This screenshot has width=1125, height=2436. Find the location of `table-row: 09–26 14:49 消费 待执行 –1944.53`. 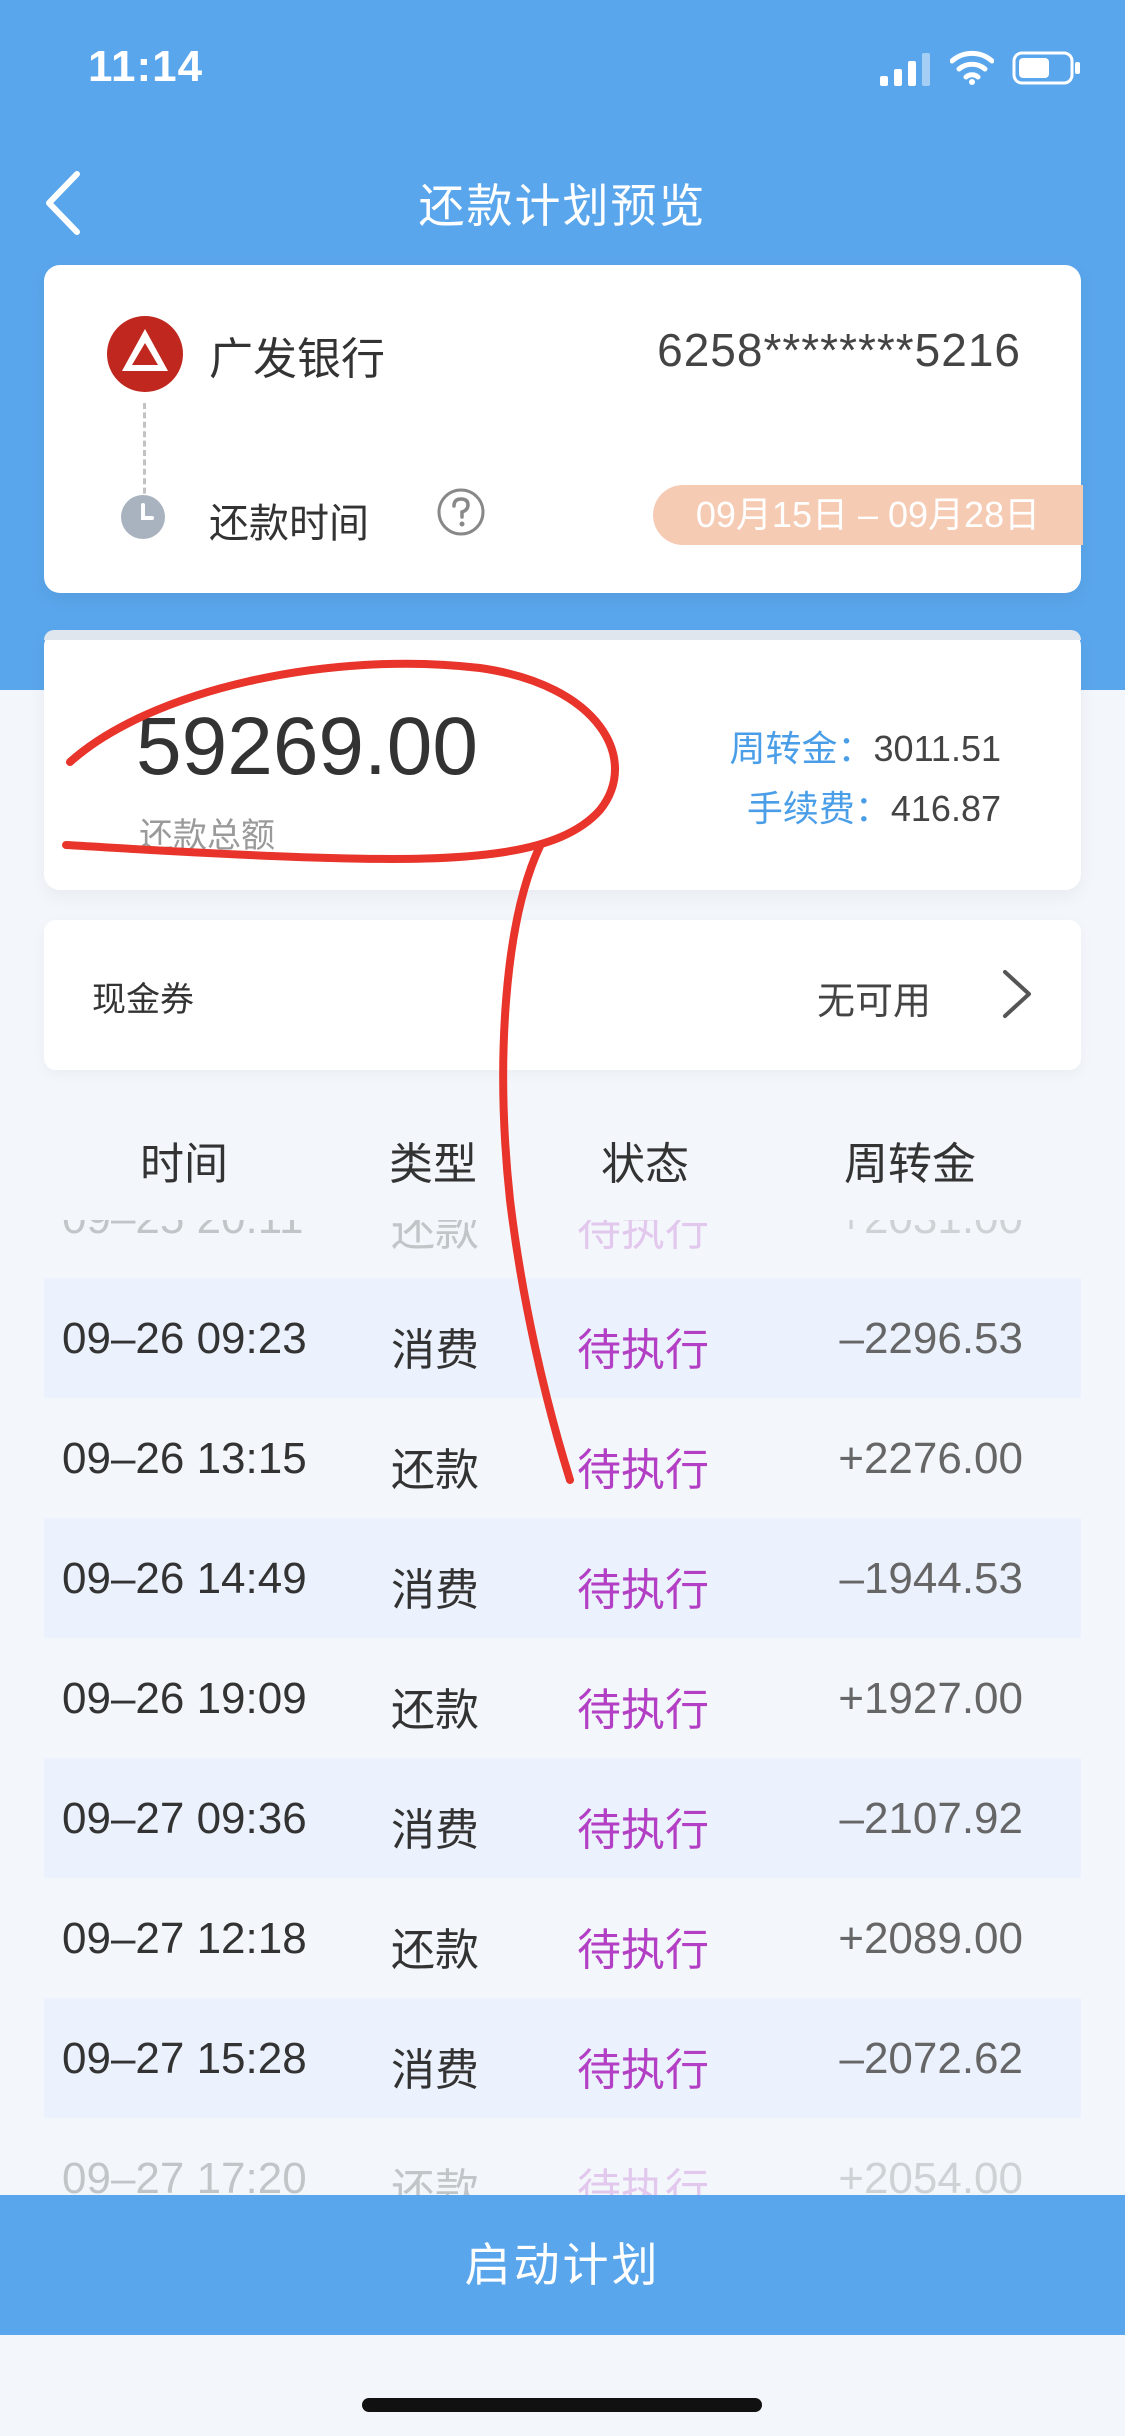

table-row: 09–26 14:49 消费 待执行 –1944.53 is located at coordinates (562, 1578).